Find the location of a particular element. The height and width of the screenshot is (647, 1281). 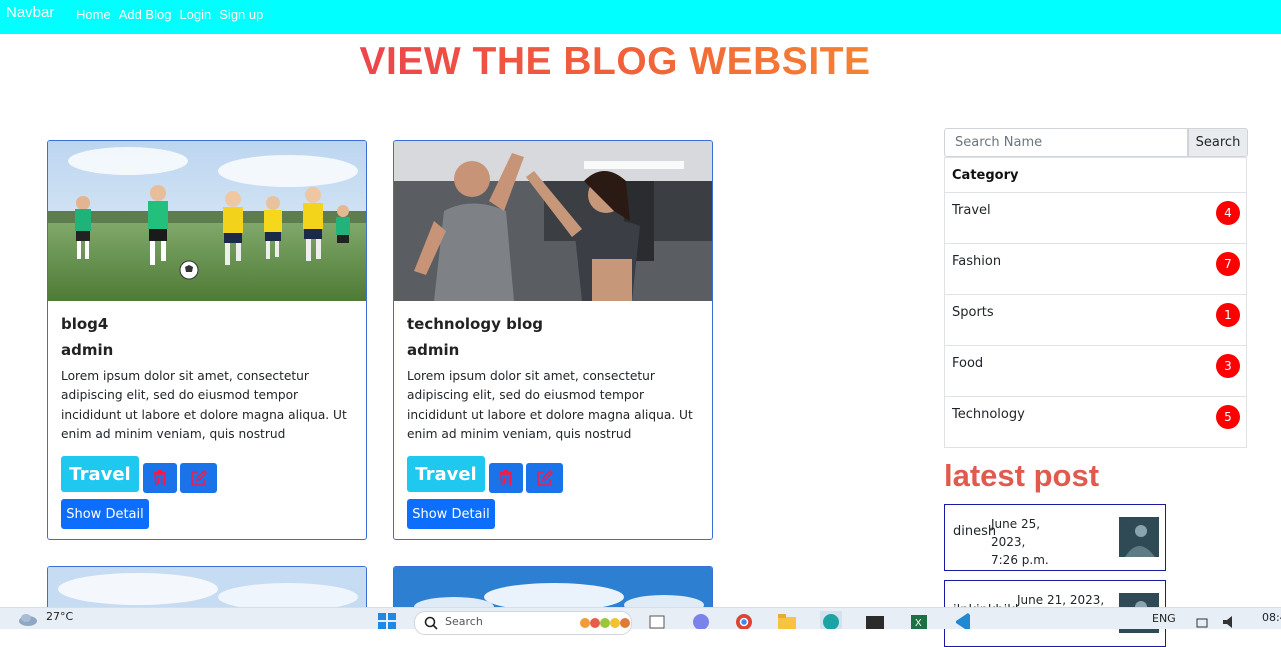

language-indicator: ENG is located at coordinates (1164, 618).